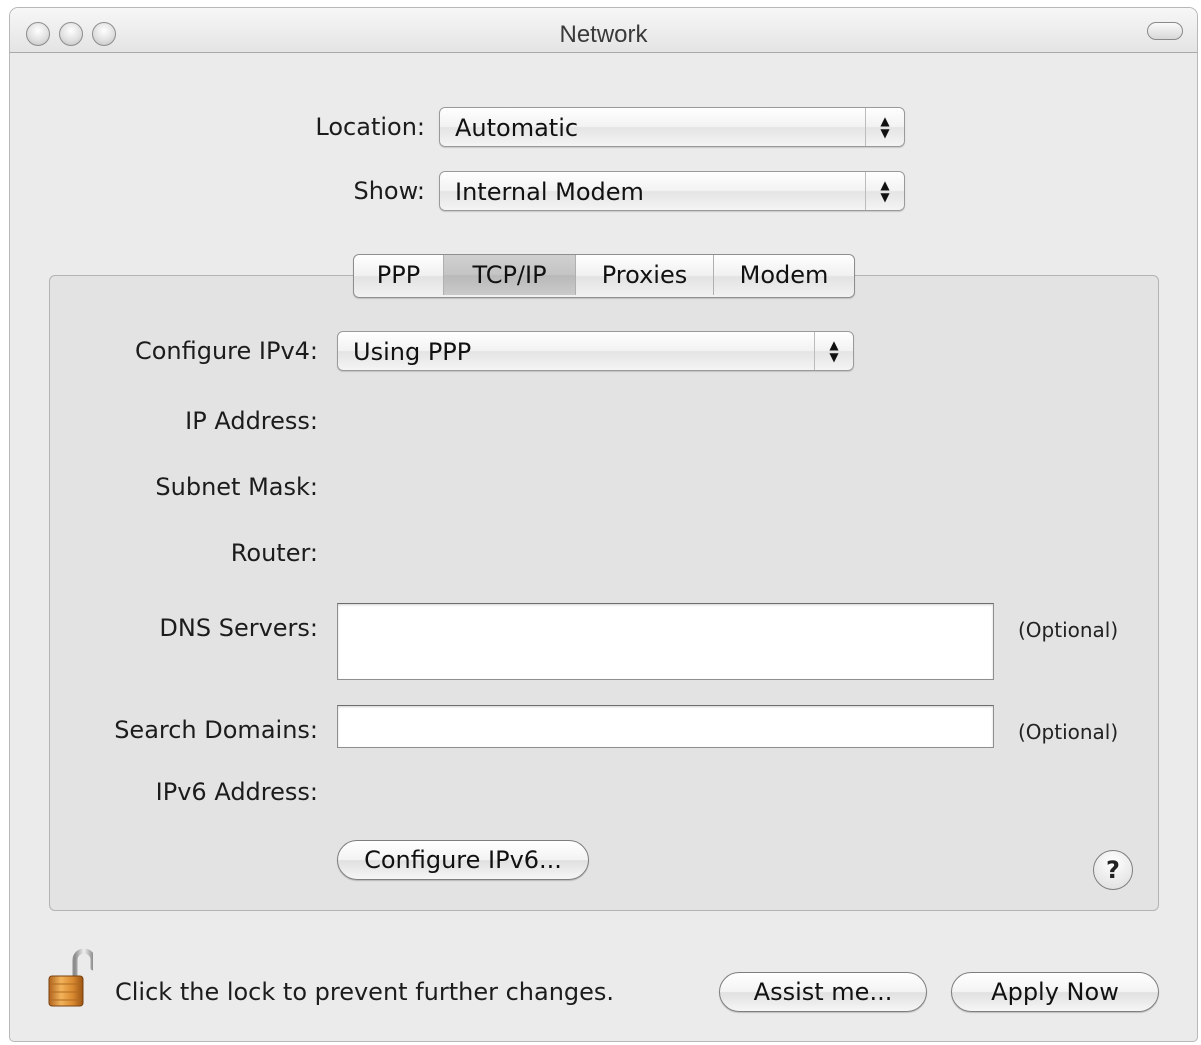 Image resolution: width=1201 pixels, height=1045 pixels. What do you see at coordinates (389, 191) in the screenshot?
I see `show-label: Show:` at bounding box center [389, 191].